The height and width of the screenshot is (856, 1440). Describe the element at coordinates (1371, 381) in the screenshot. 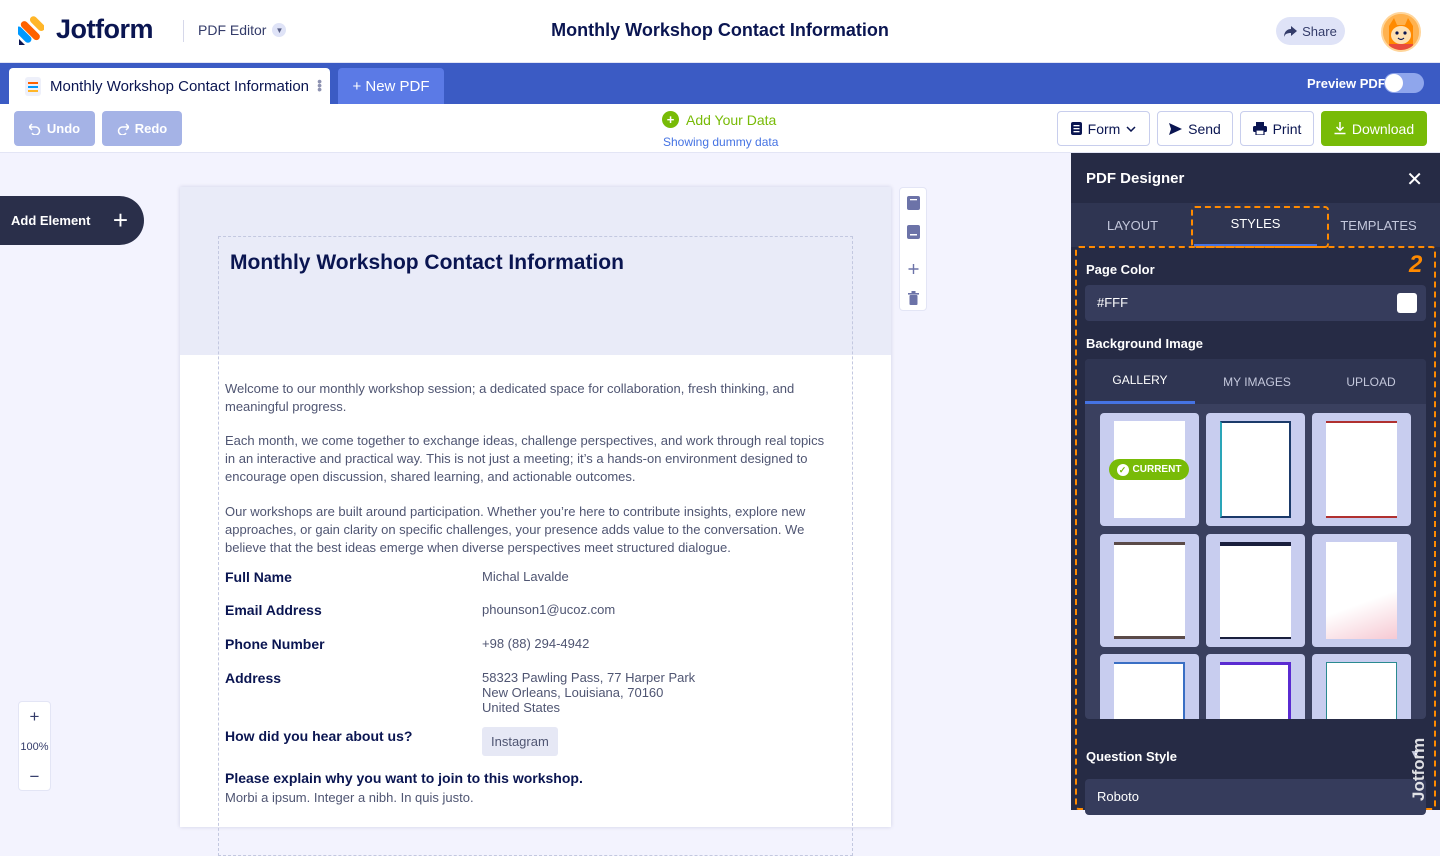

I see `tab-upload: UPLOAD` at that location.